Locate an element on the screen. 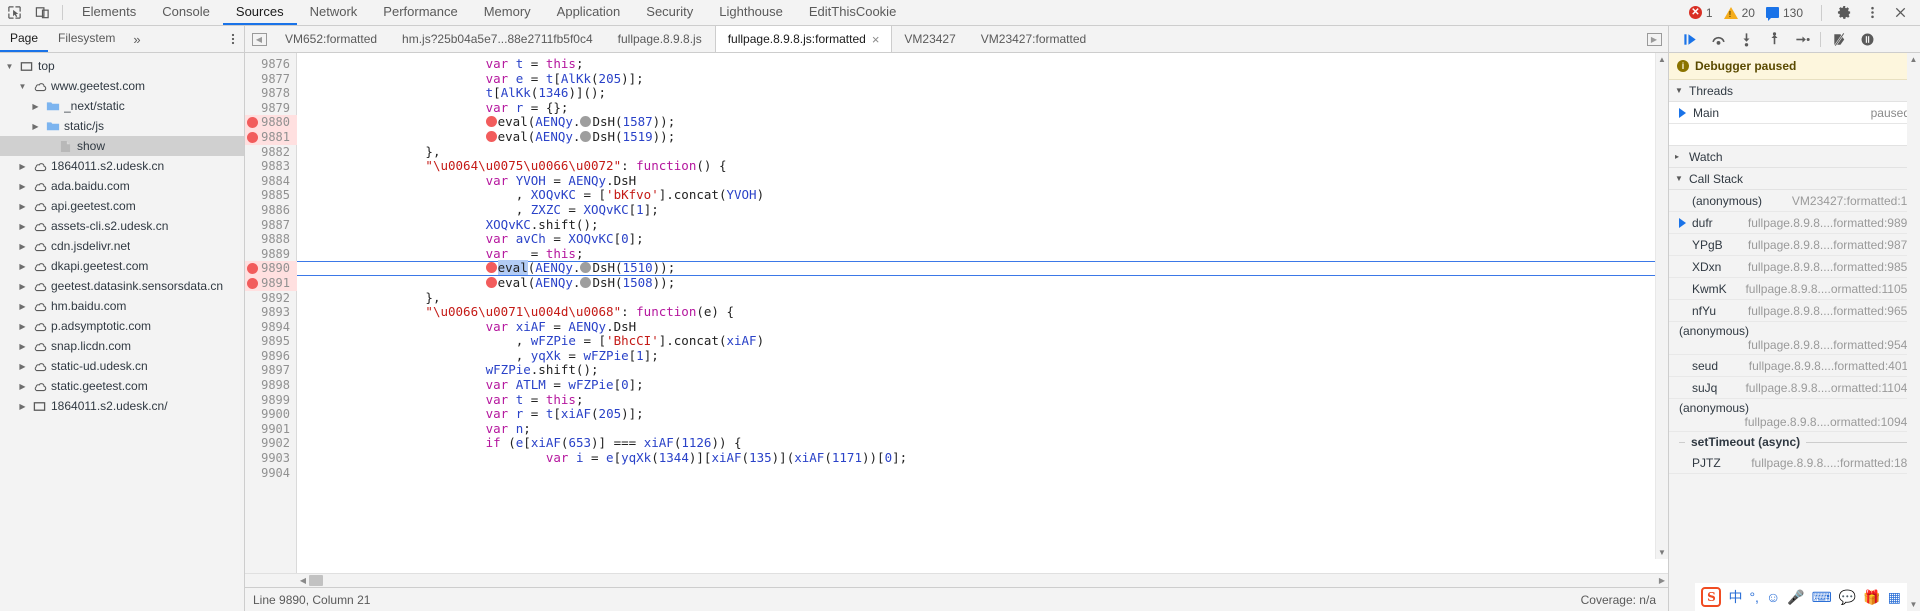  threads-section-header: ▼ Threads is located at coordinates (1794, 91).